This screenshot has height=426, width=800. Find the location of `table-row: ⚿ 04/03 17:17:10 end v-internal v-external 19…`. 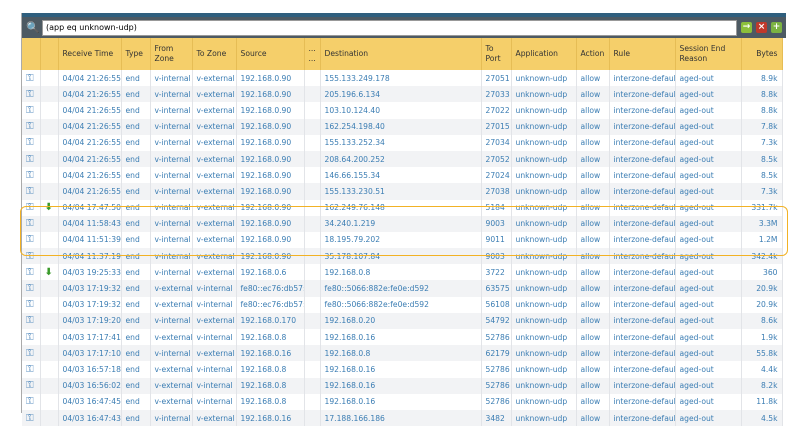

table-row: ⚿ 04/03 17:17:10 end v-internal v-external 19… is located at coordinates (402, 353).